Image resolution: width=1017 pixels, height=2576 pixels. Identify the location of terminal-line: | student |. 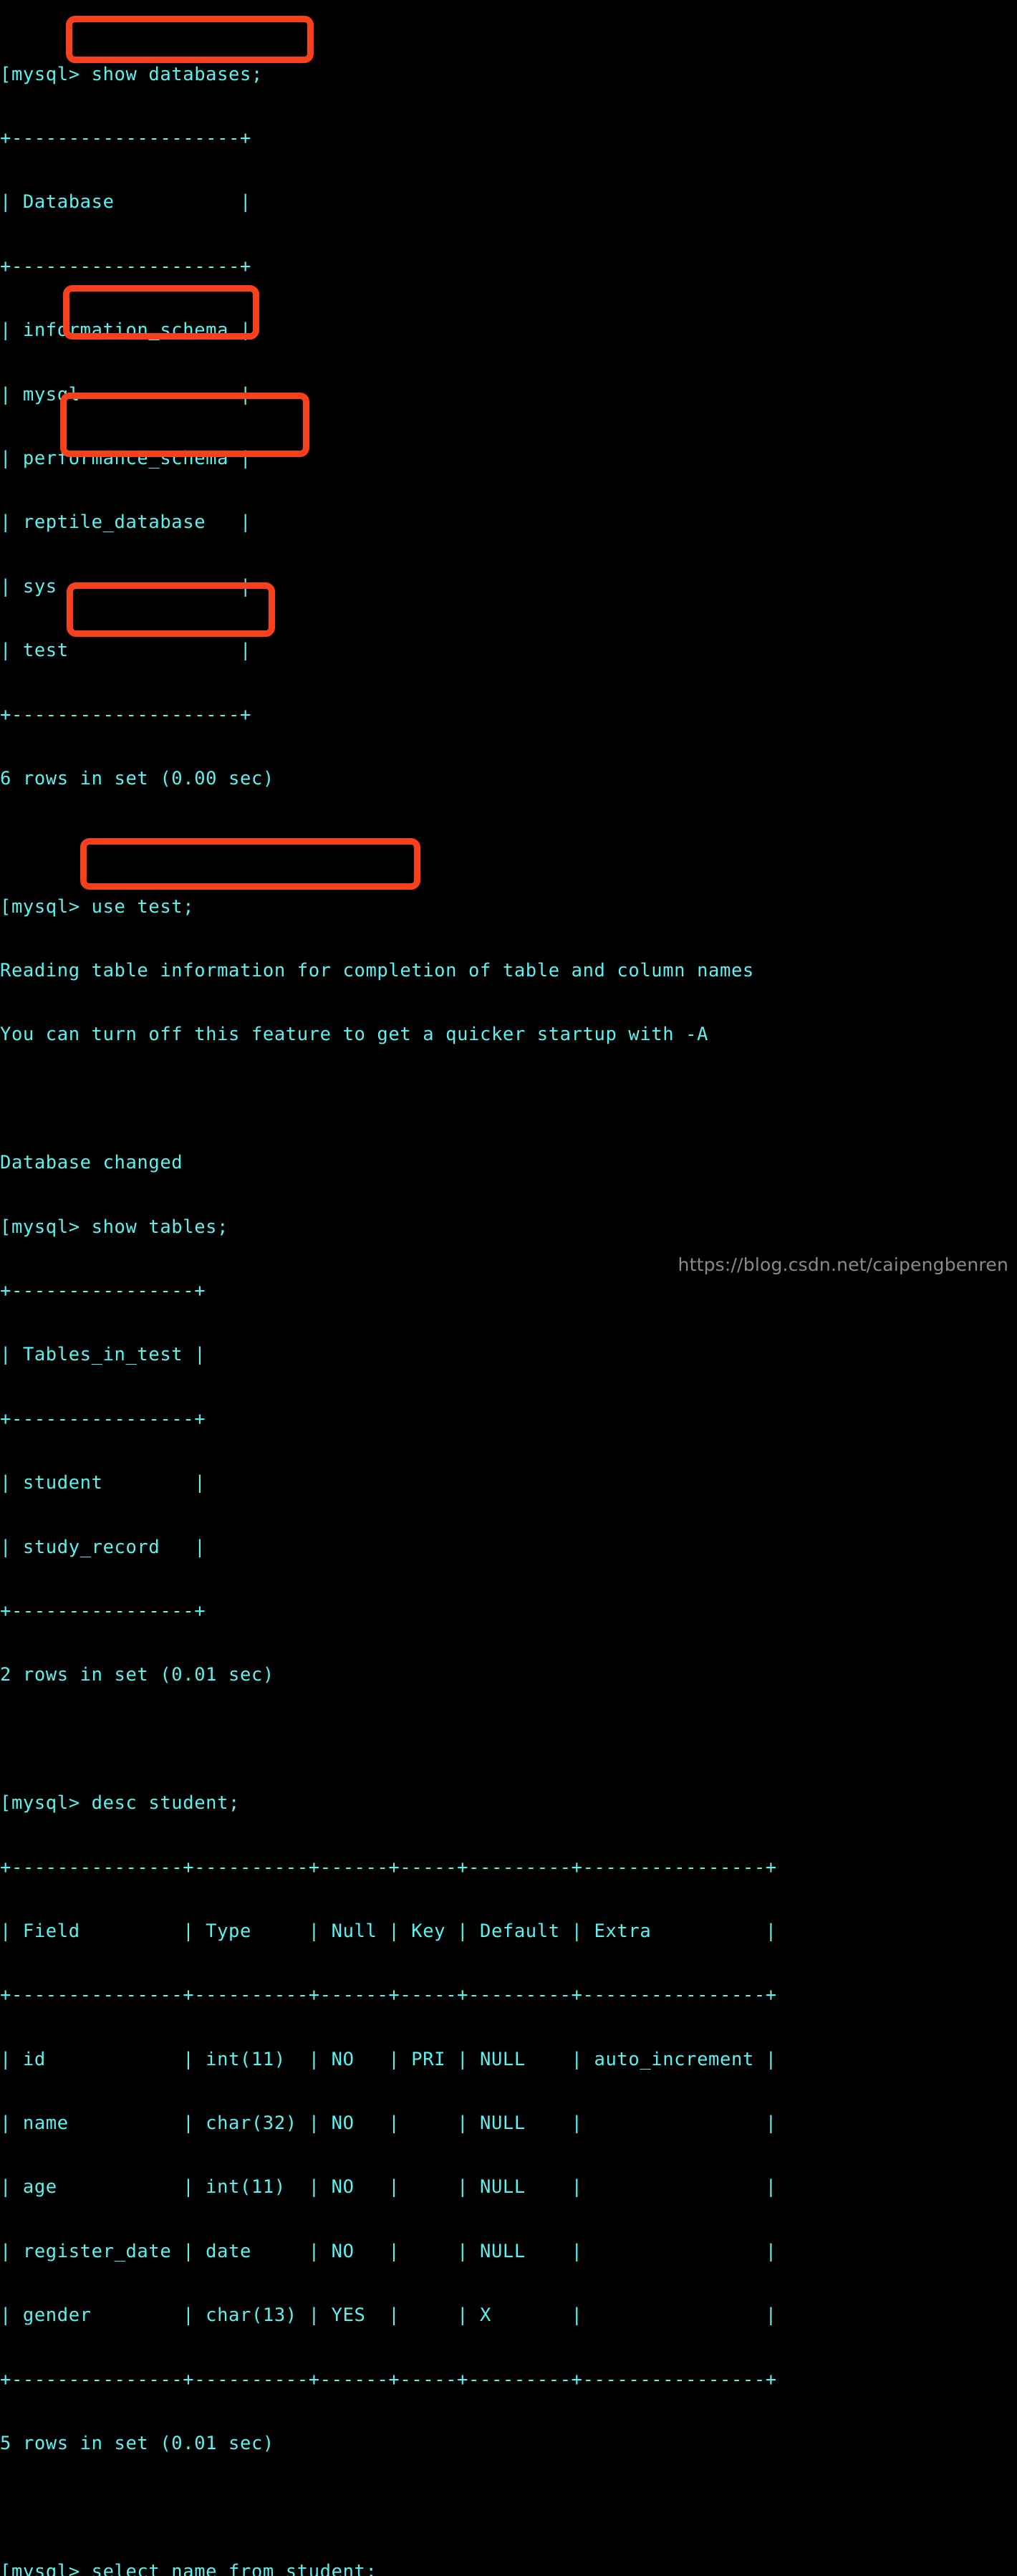
(103, 1483).